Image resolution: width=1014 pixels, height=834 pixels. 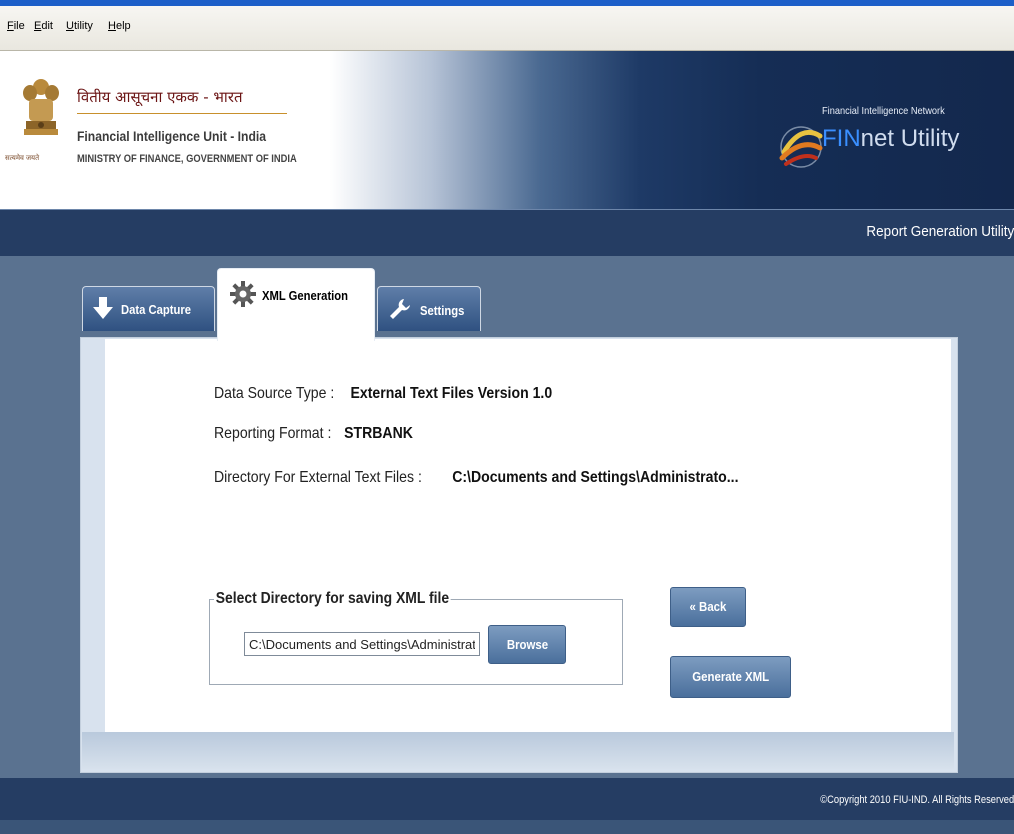 What do you see at coordinates (378, 433) in the screenshot?
I see `reporting-format-value: STRBANK` at bounding box center [378, 433].